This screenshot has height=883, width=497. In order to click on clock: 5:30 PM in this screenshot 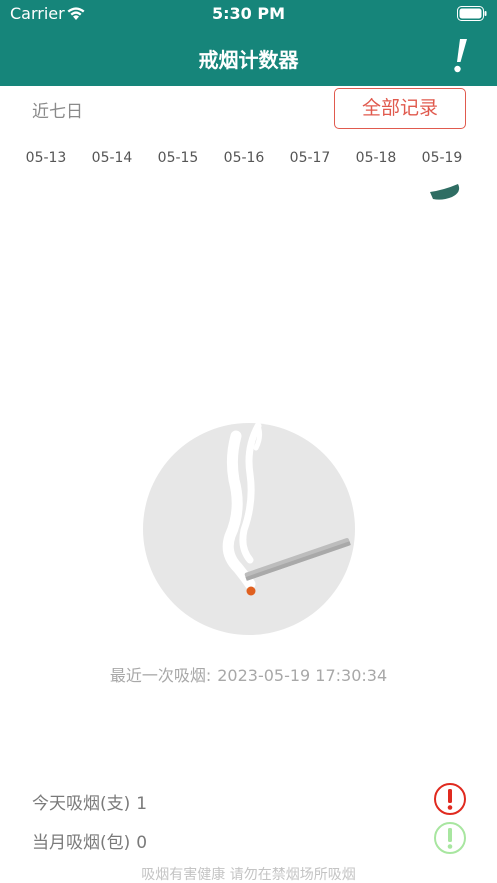, I will do `click(248, 13)`.